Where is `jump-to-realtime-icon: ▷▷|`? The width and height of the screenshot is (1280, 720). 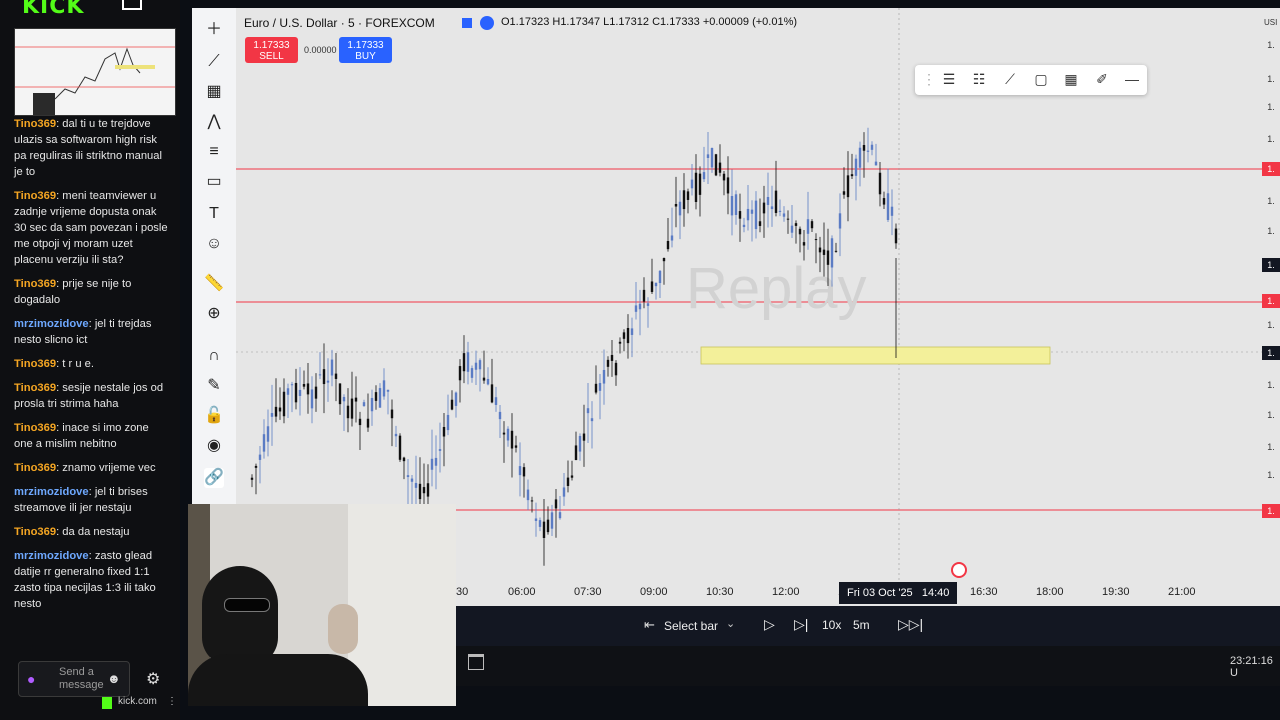
jump-to-realtime-icon: ▷▷| is located at coordinates (910, 624).